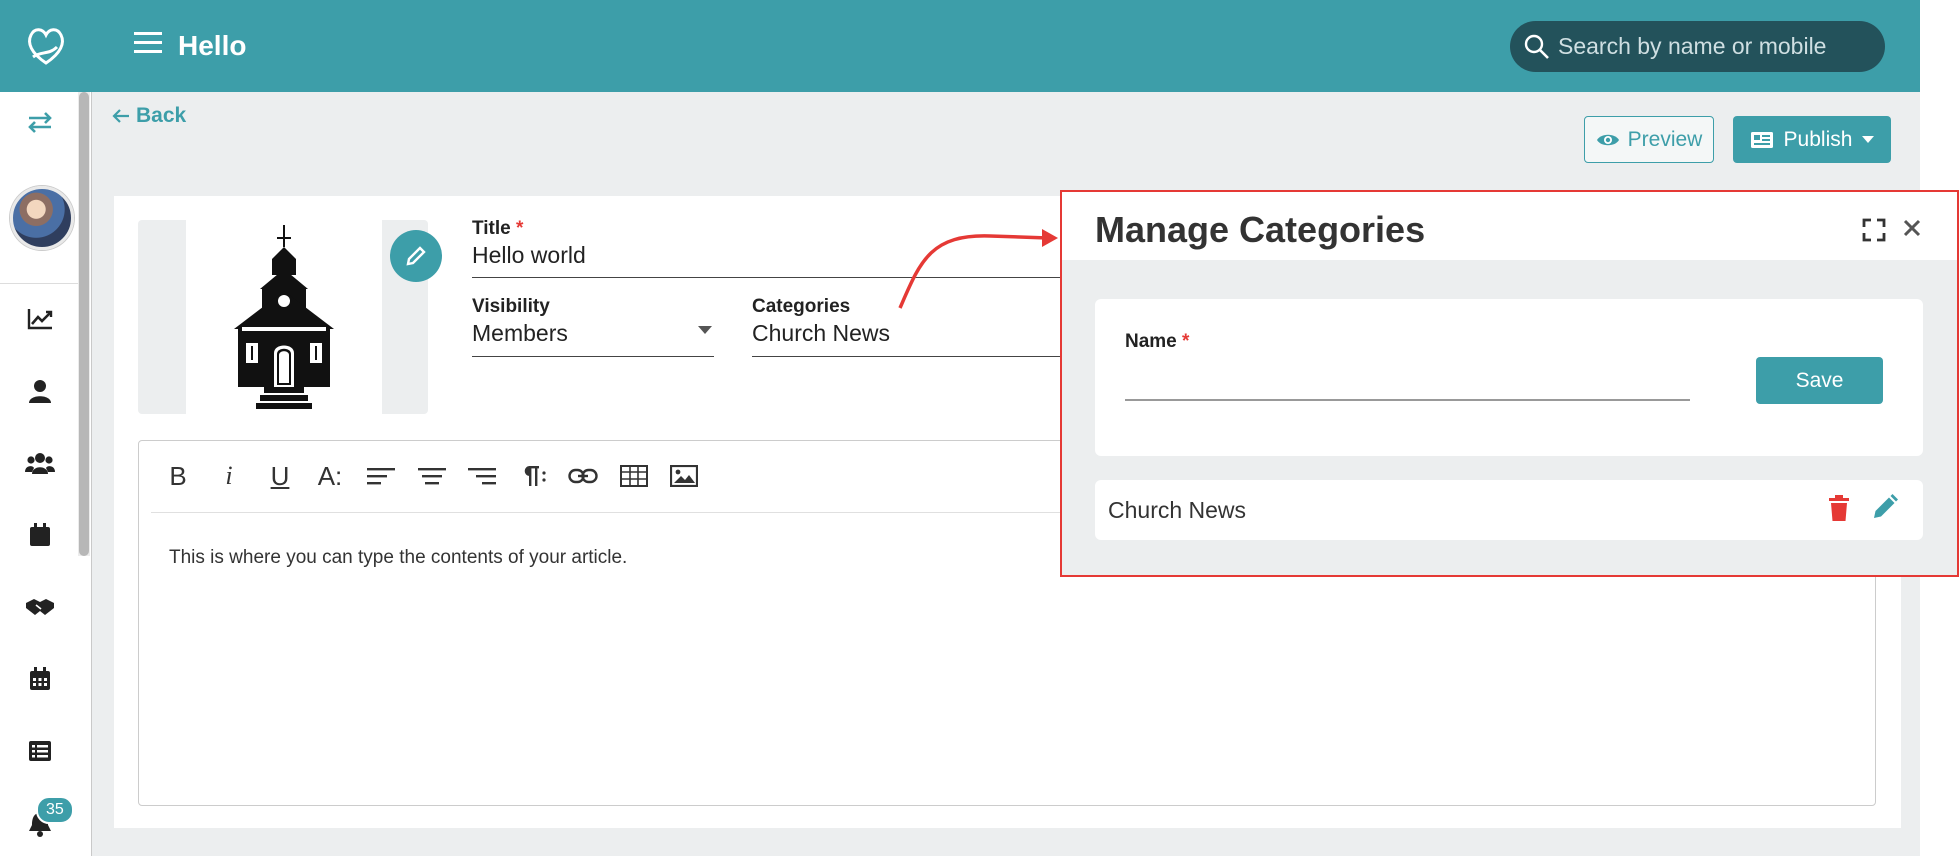 The width and height of the screenshot is (1959, 856). What do you see at coordinates (1509, 226) in the screenshot?
I see `dialog-header: Manage Categories` at bounding box center [1509, 226].